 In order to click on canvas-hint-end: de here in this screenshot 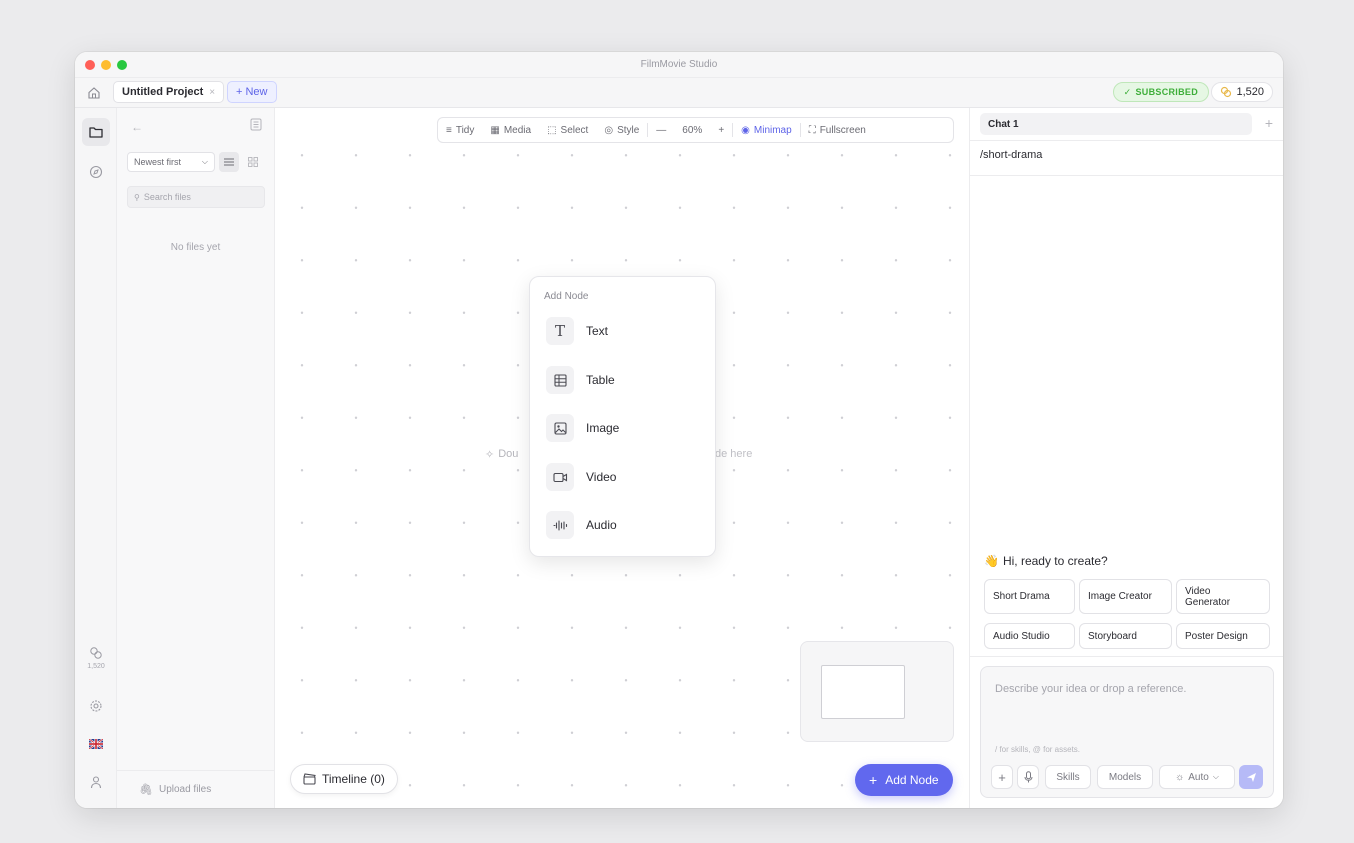, I will do `click(734, 454)`.